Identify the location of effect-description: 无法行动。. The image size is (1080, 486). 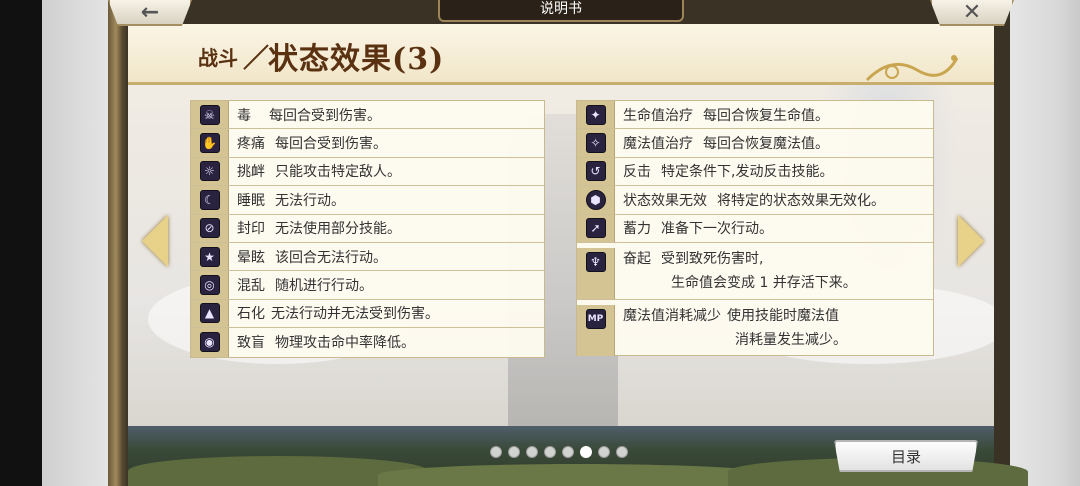
(310, 200).